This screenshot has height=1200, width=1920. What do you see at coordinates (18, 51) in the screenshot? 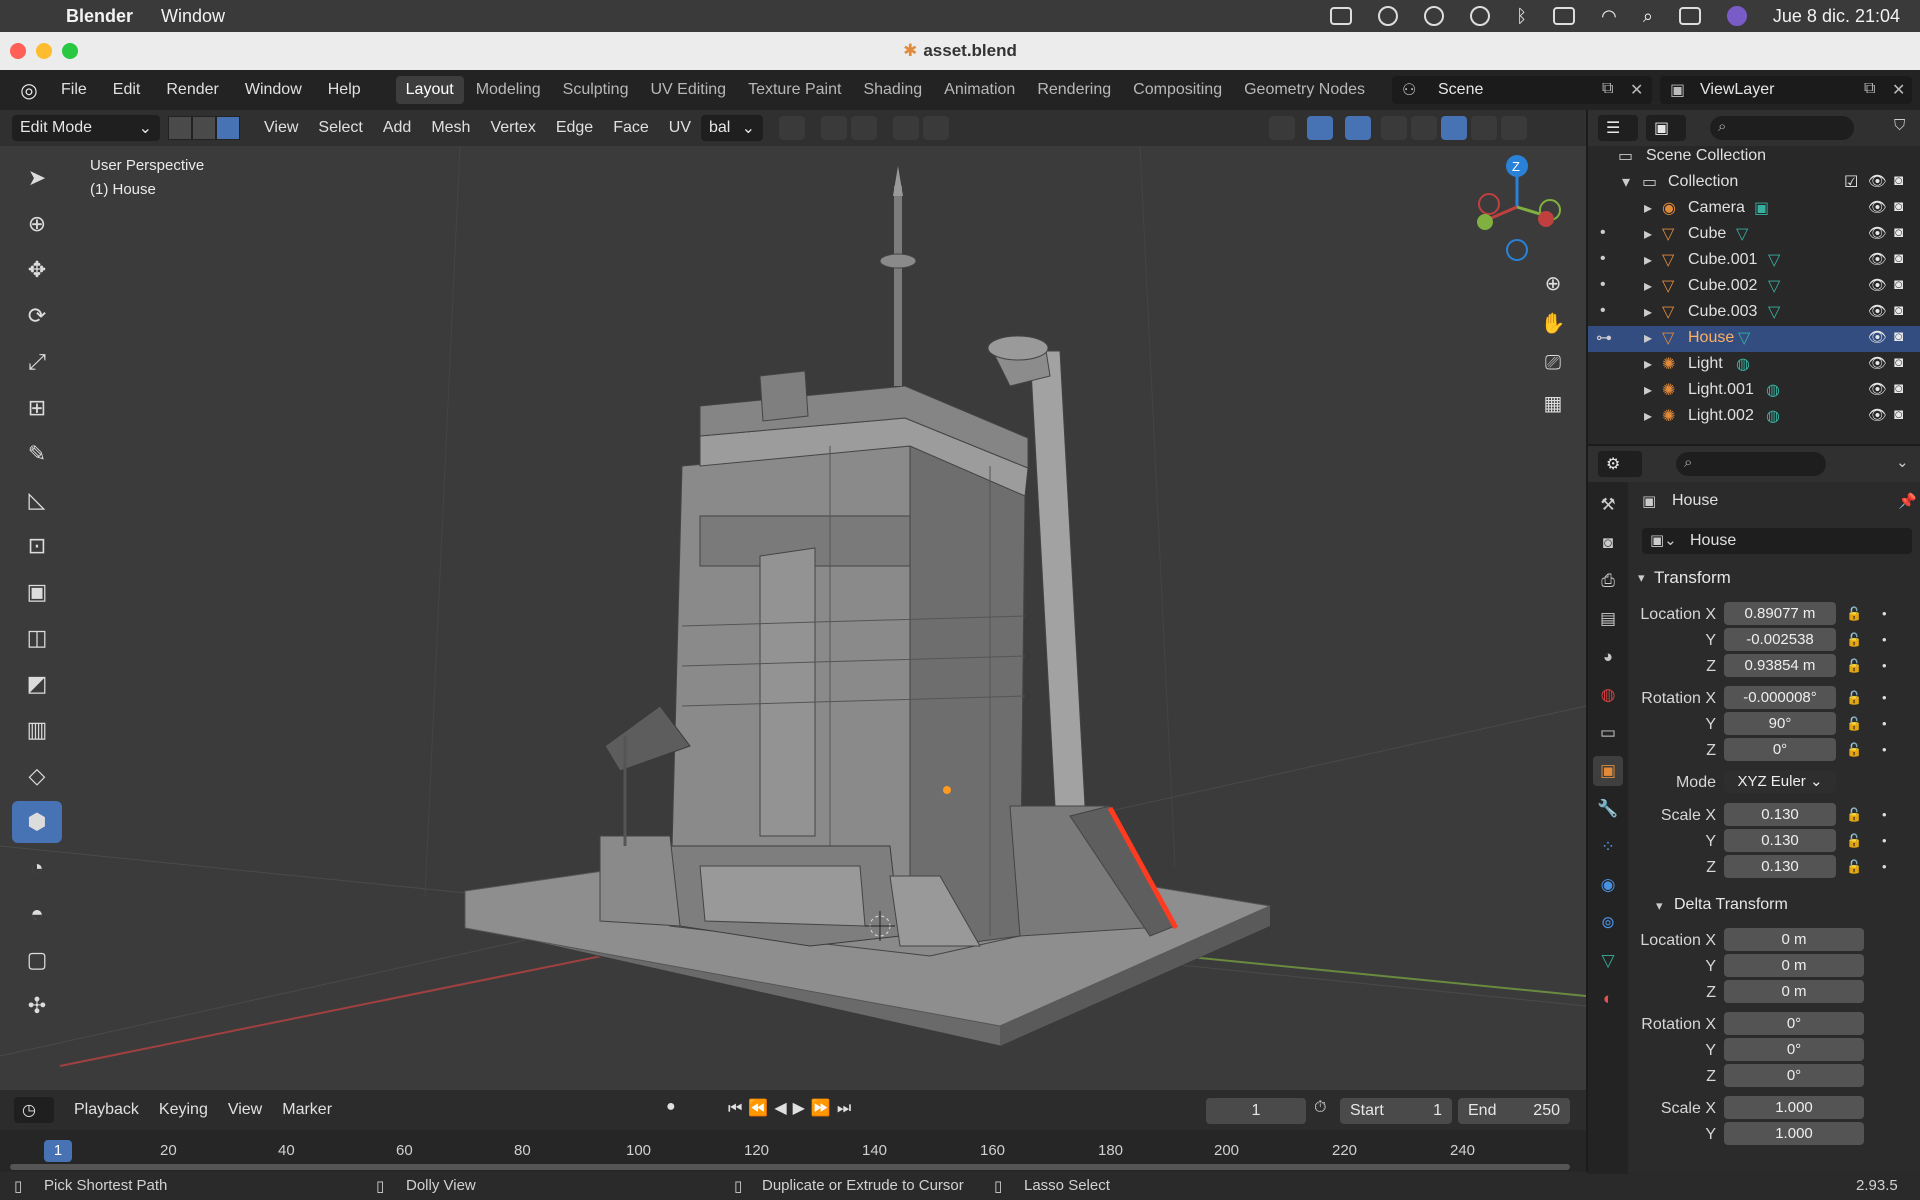
I see `close-window-button` at bounding box center [18, 51].